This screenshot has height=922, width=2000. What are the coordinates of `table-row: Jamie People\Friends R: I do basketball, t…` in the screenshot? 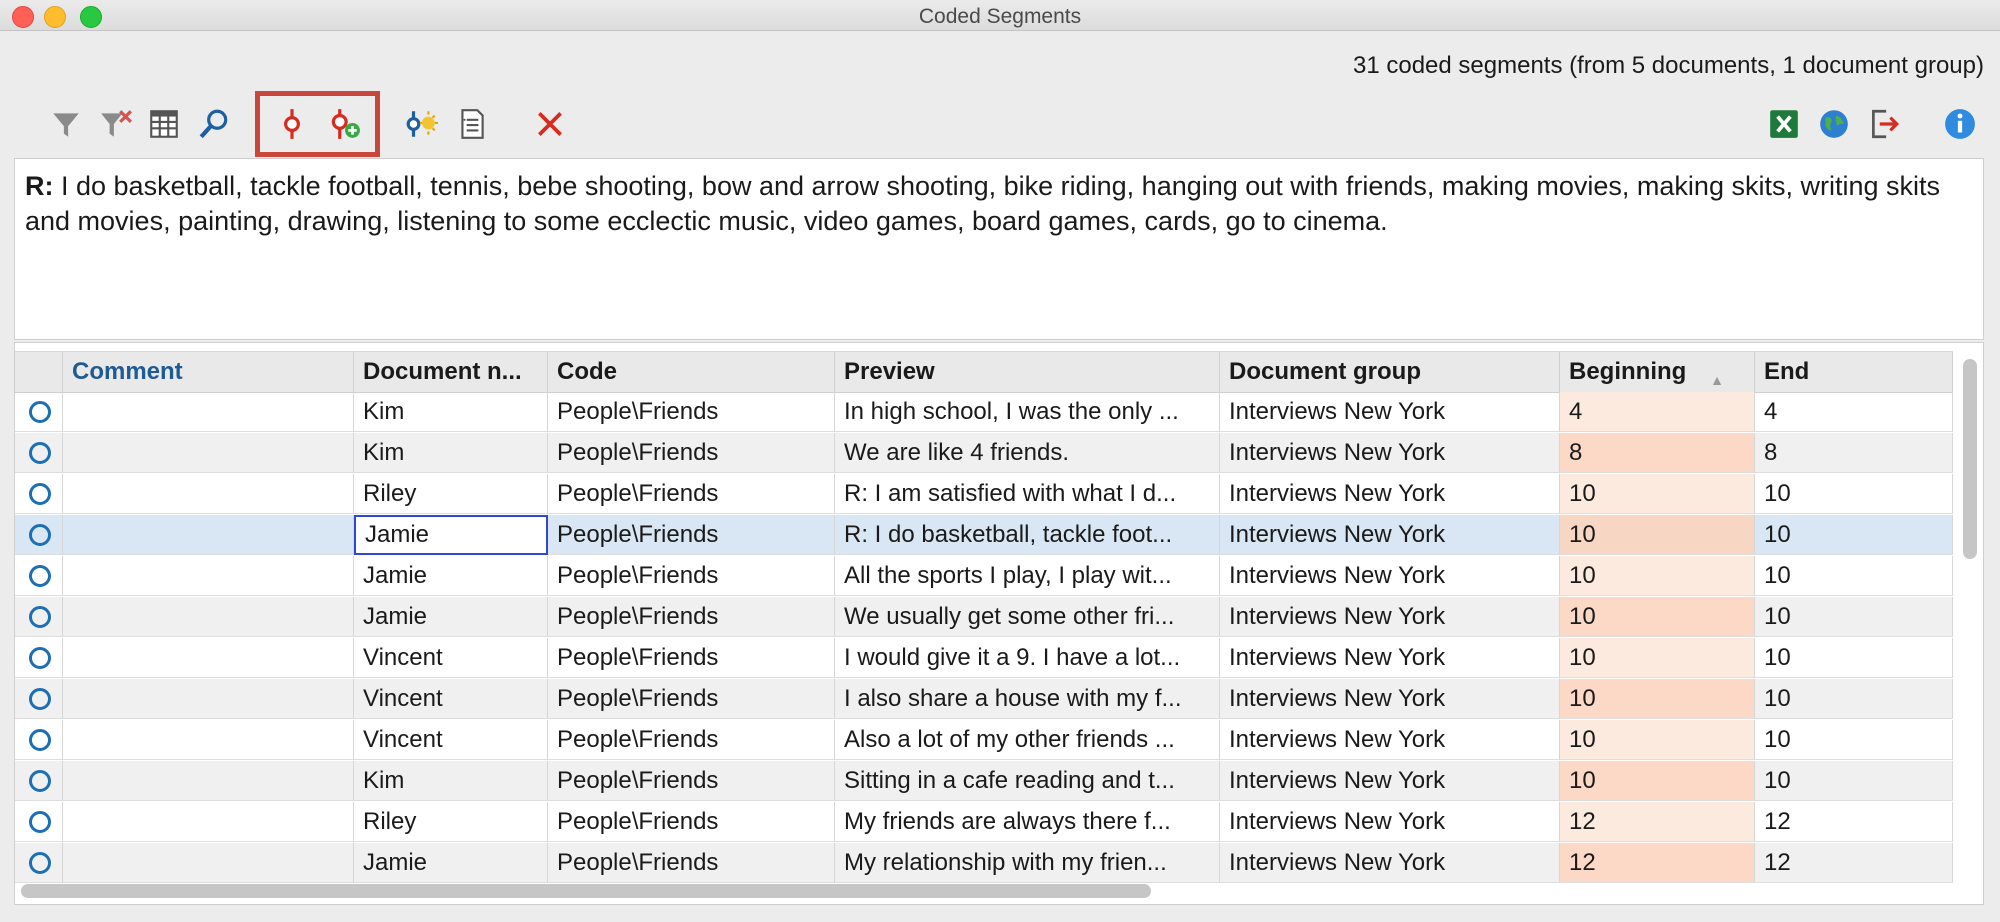 It's located at (984, 535).